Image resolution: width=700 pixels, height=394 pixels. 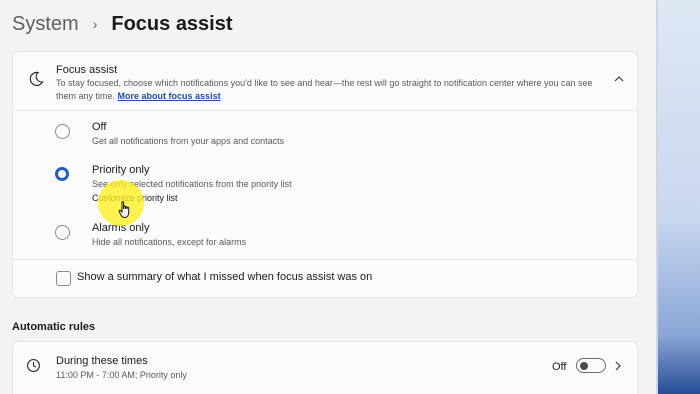 I want to click on breadcrumb-system: System, so click(x=45, y=24).